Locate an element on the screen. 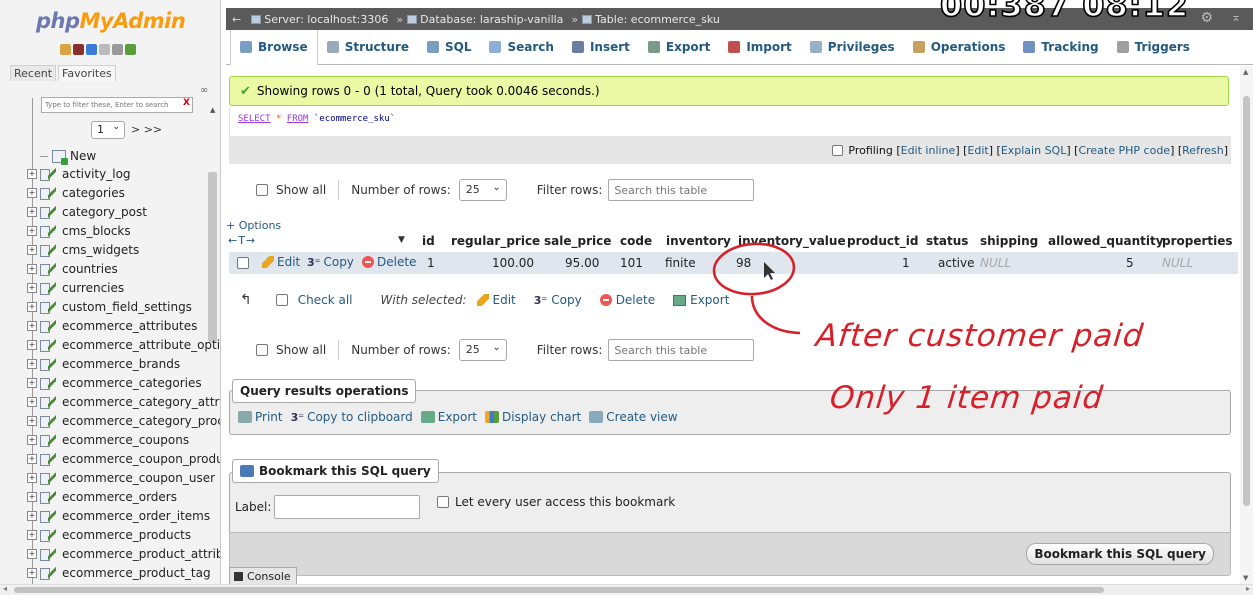 This screenshot has height=595, width=1253. show-all-checkbox-bottom is located at coordinates (262, 350).